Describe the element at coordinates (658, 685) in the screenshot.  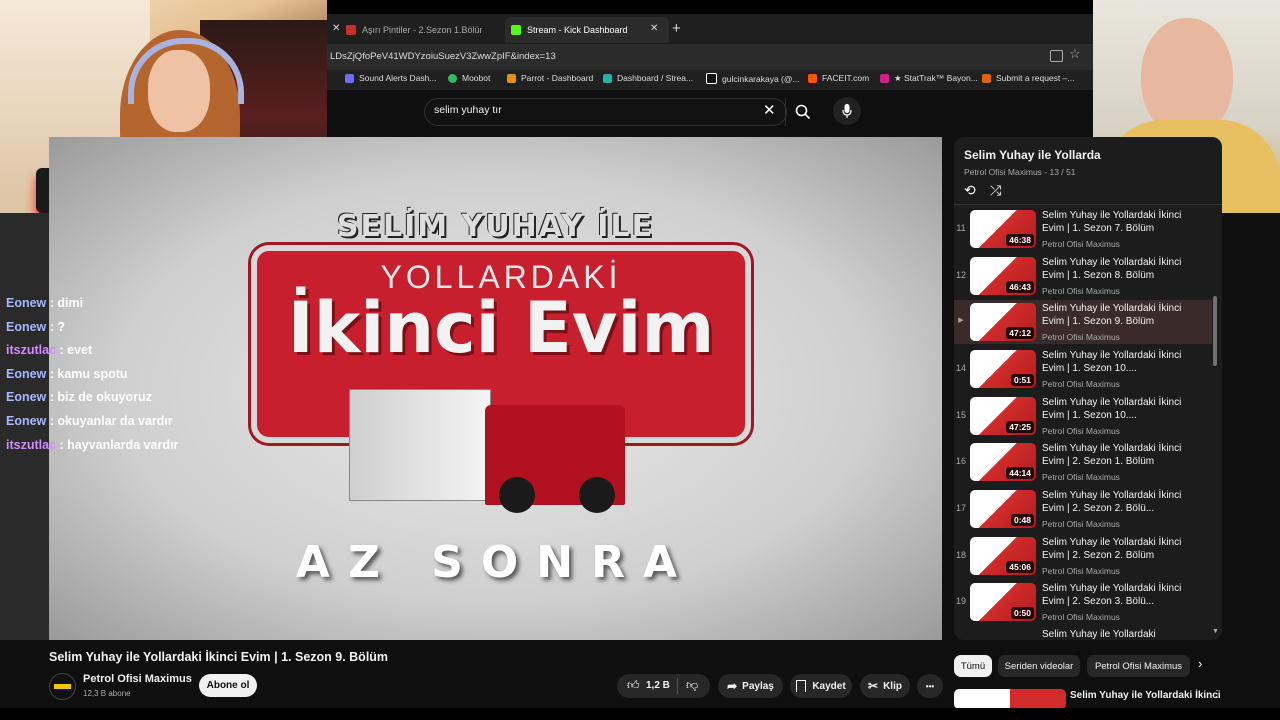
I see `like-count: 1,2 B` at that location.